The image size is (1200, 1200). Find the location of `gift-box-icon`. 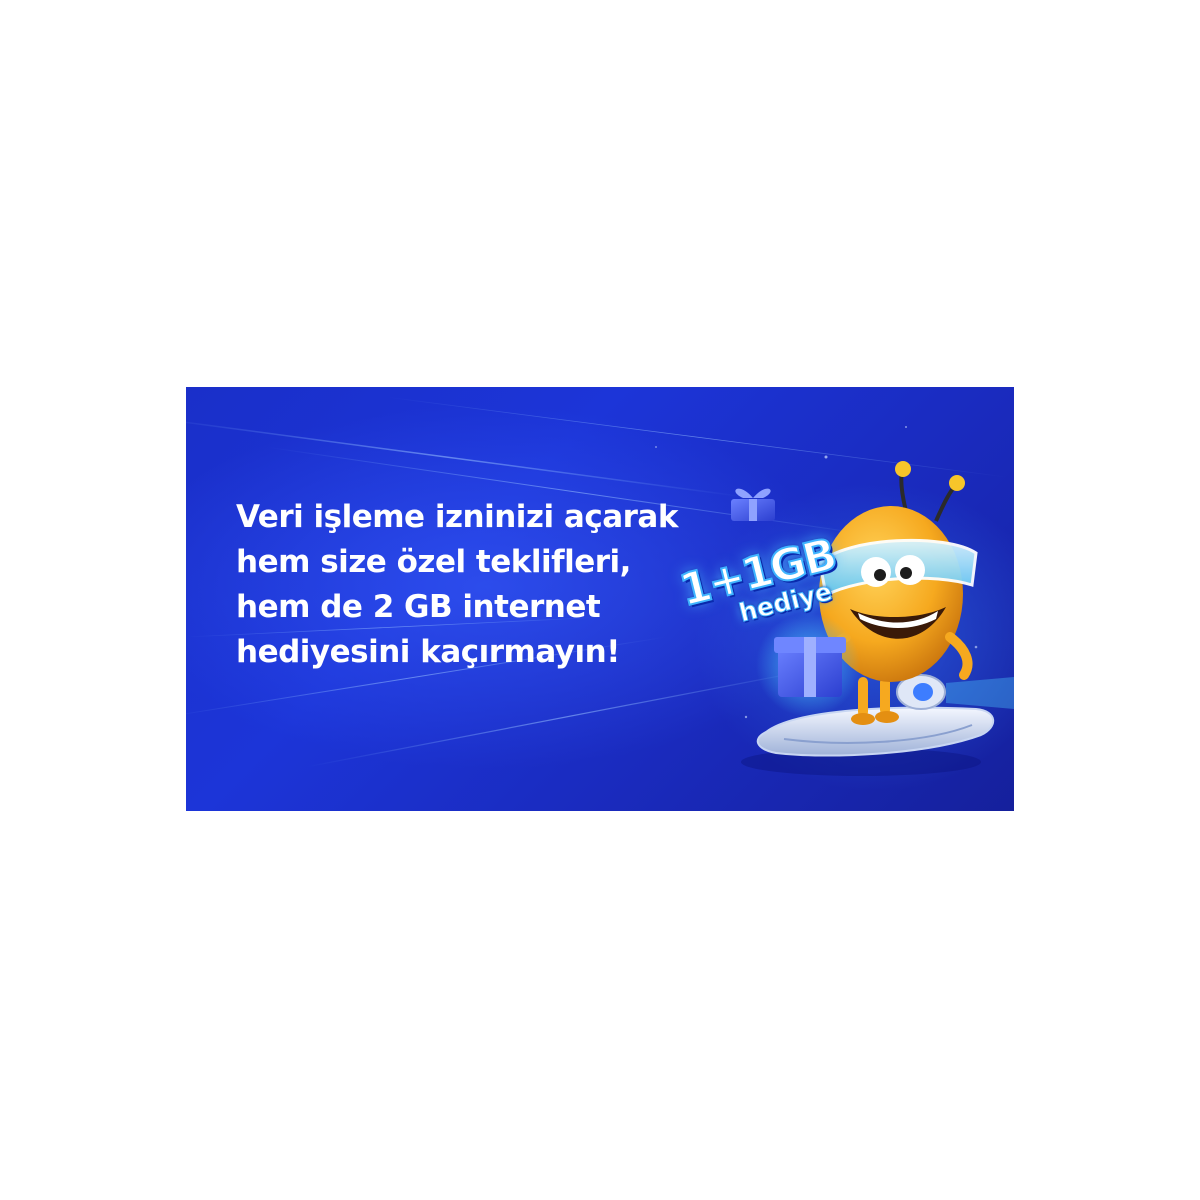

gift-box-icon is located at coordinates (808, 665).